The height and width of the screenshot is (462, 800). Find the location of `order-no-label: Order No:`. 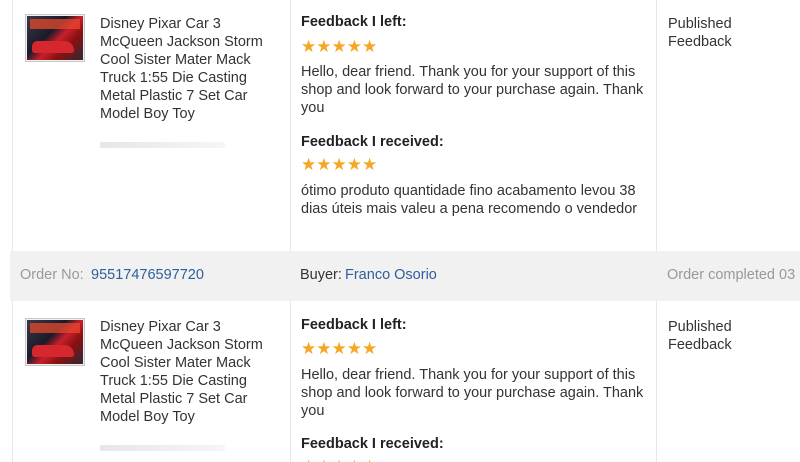

order-no-label: Order No: is located at coordinates (52, 275).